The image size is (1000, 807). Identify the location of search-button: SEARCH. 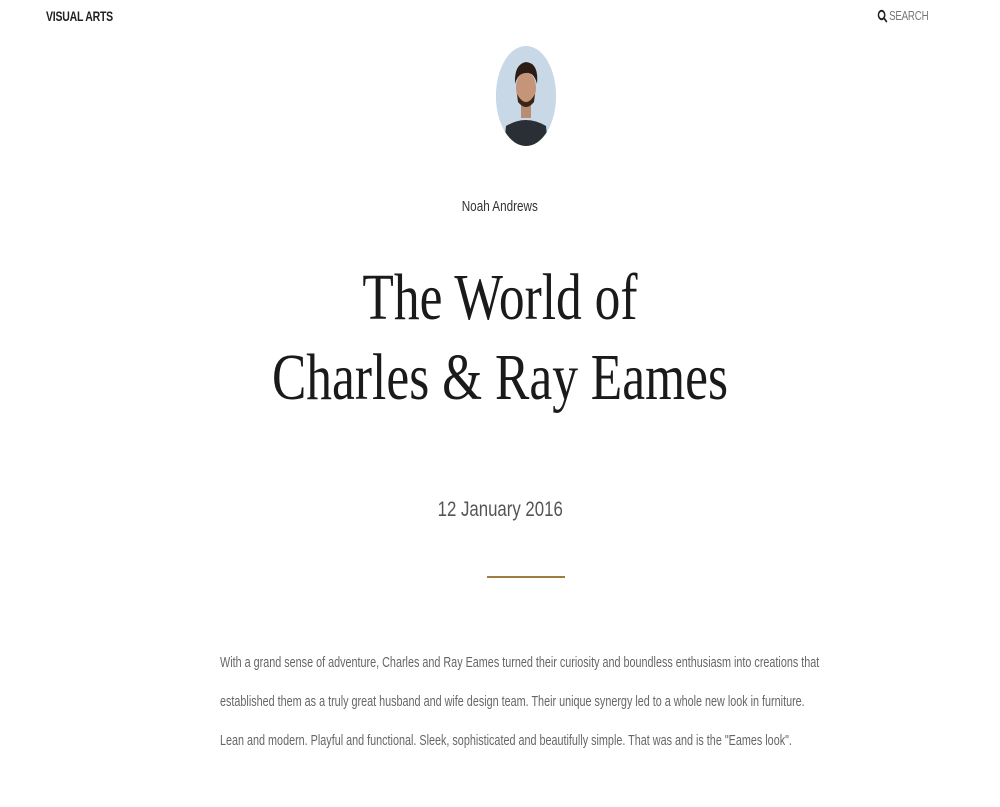
(902, 15).